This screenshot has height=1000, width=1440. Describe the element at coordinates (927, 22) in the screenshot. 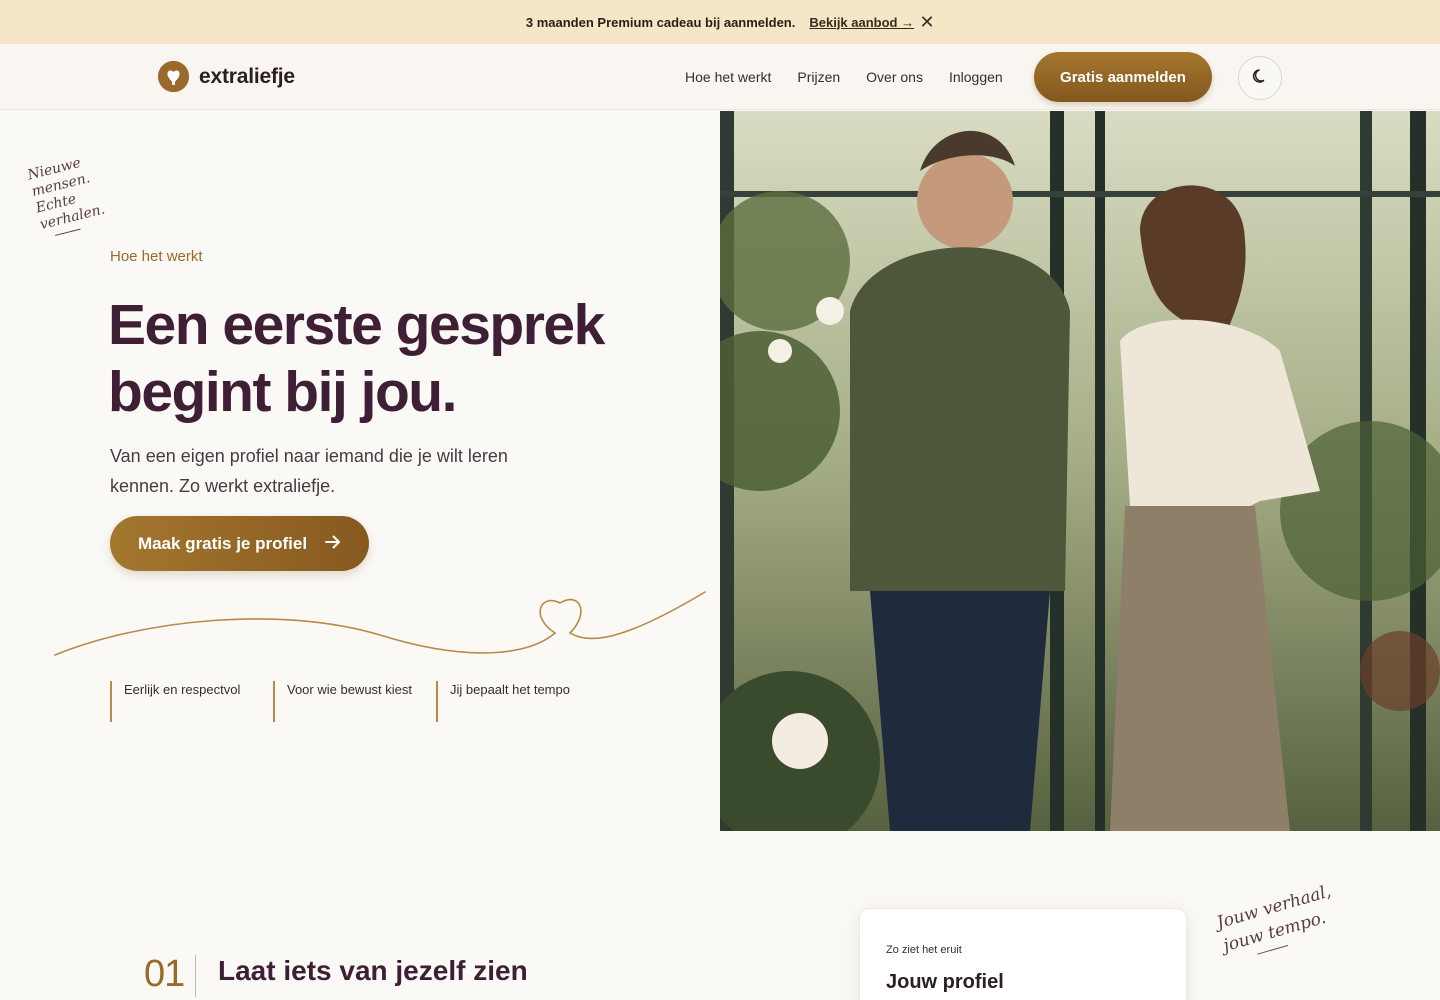

I see `close-icon: ✕` at that location.